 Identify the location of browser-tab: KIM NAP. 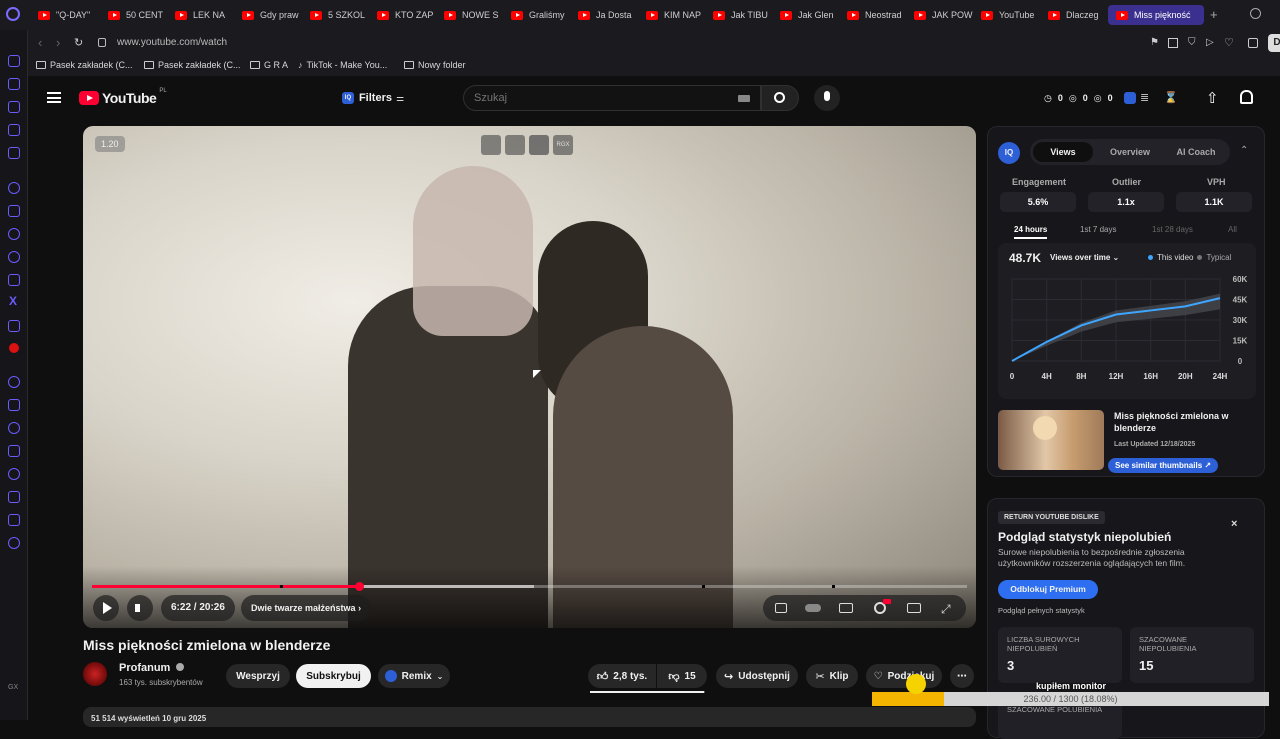
(676, 15).